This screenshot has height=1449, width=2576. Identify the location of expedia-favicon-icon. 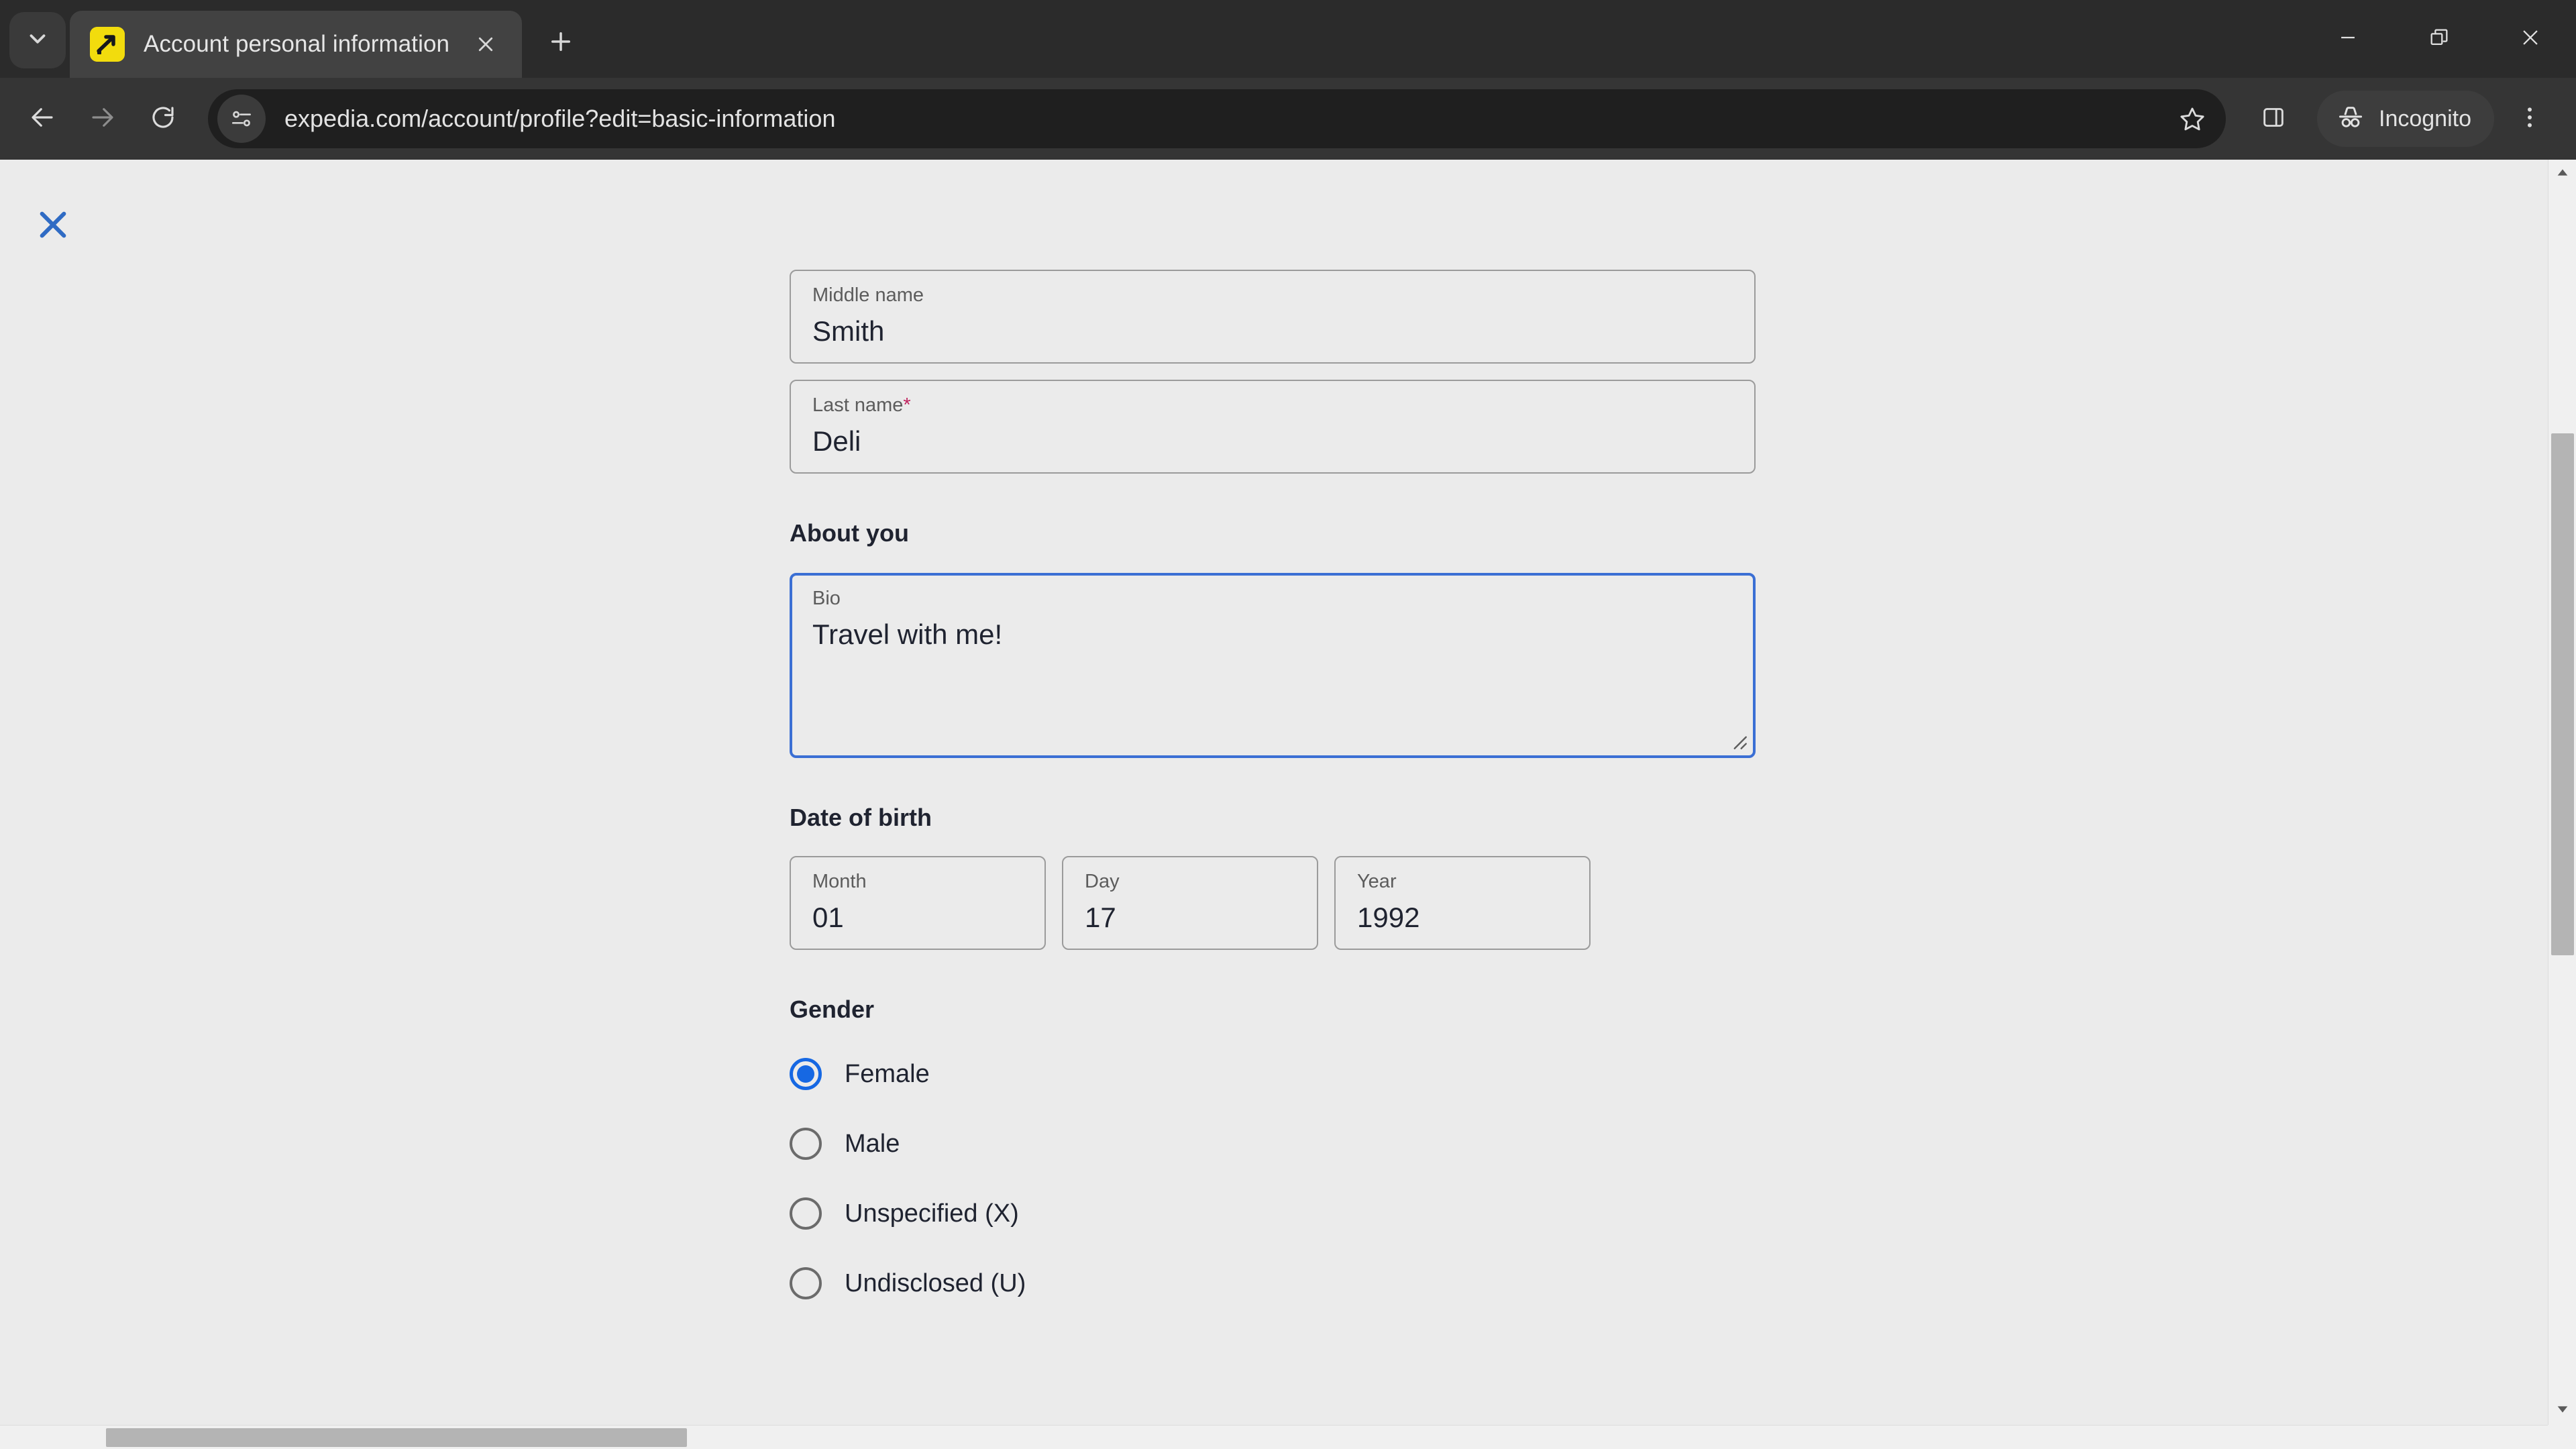
(107, 44).